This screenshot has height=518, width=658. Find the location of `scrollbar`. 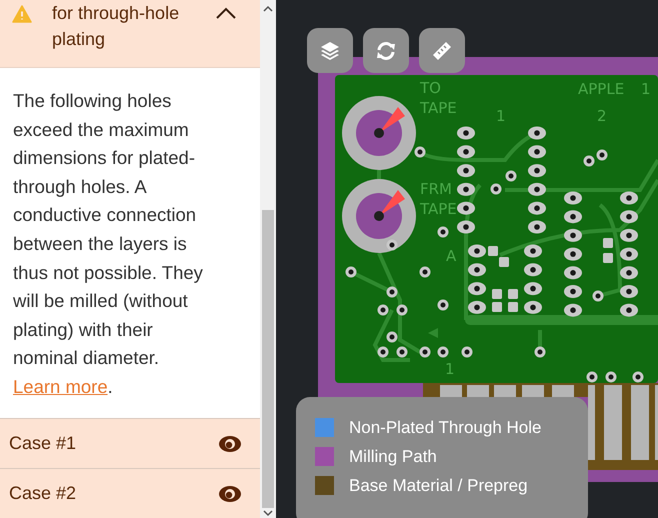

scrollbar is located at coordinates (268, 259).